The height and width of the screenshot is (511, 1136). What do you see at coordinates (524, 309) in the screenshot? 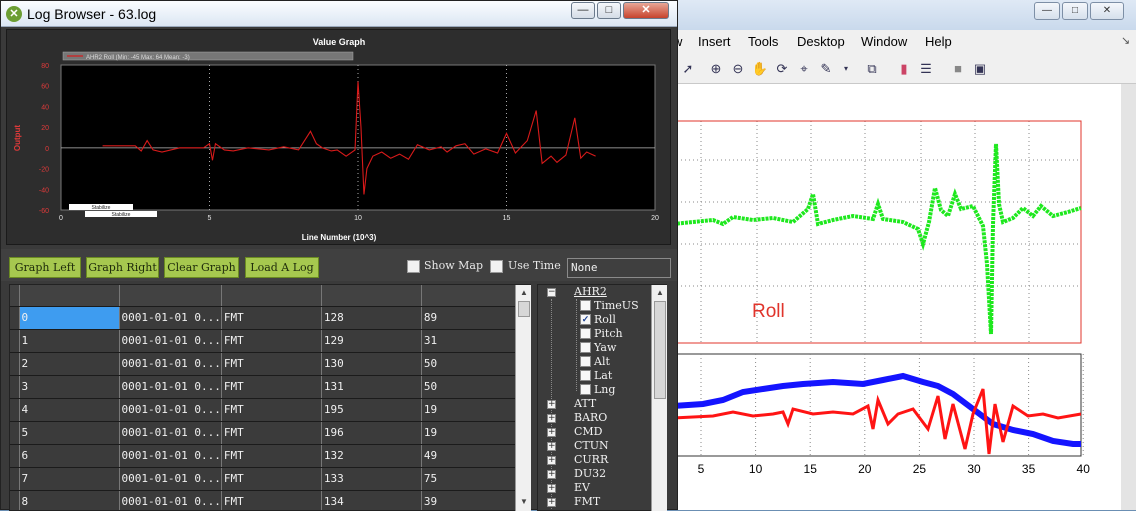
I see `grid-scroll-thumb` at bounding box center [524, 309].